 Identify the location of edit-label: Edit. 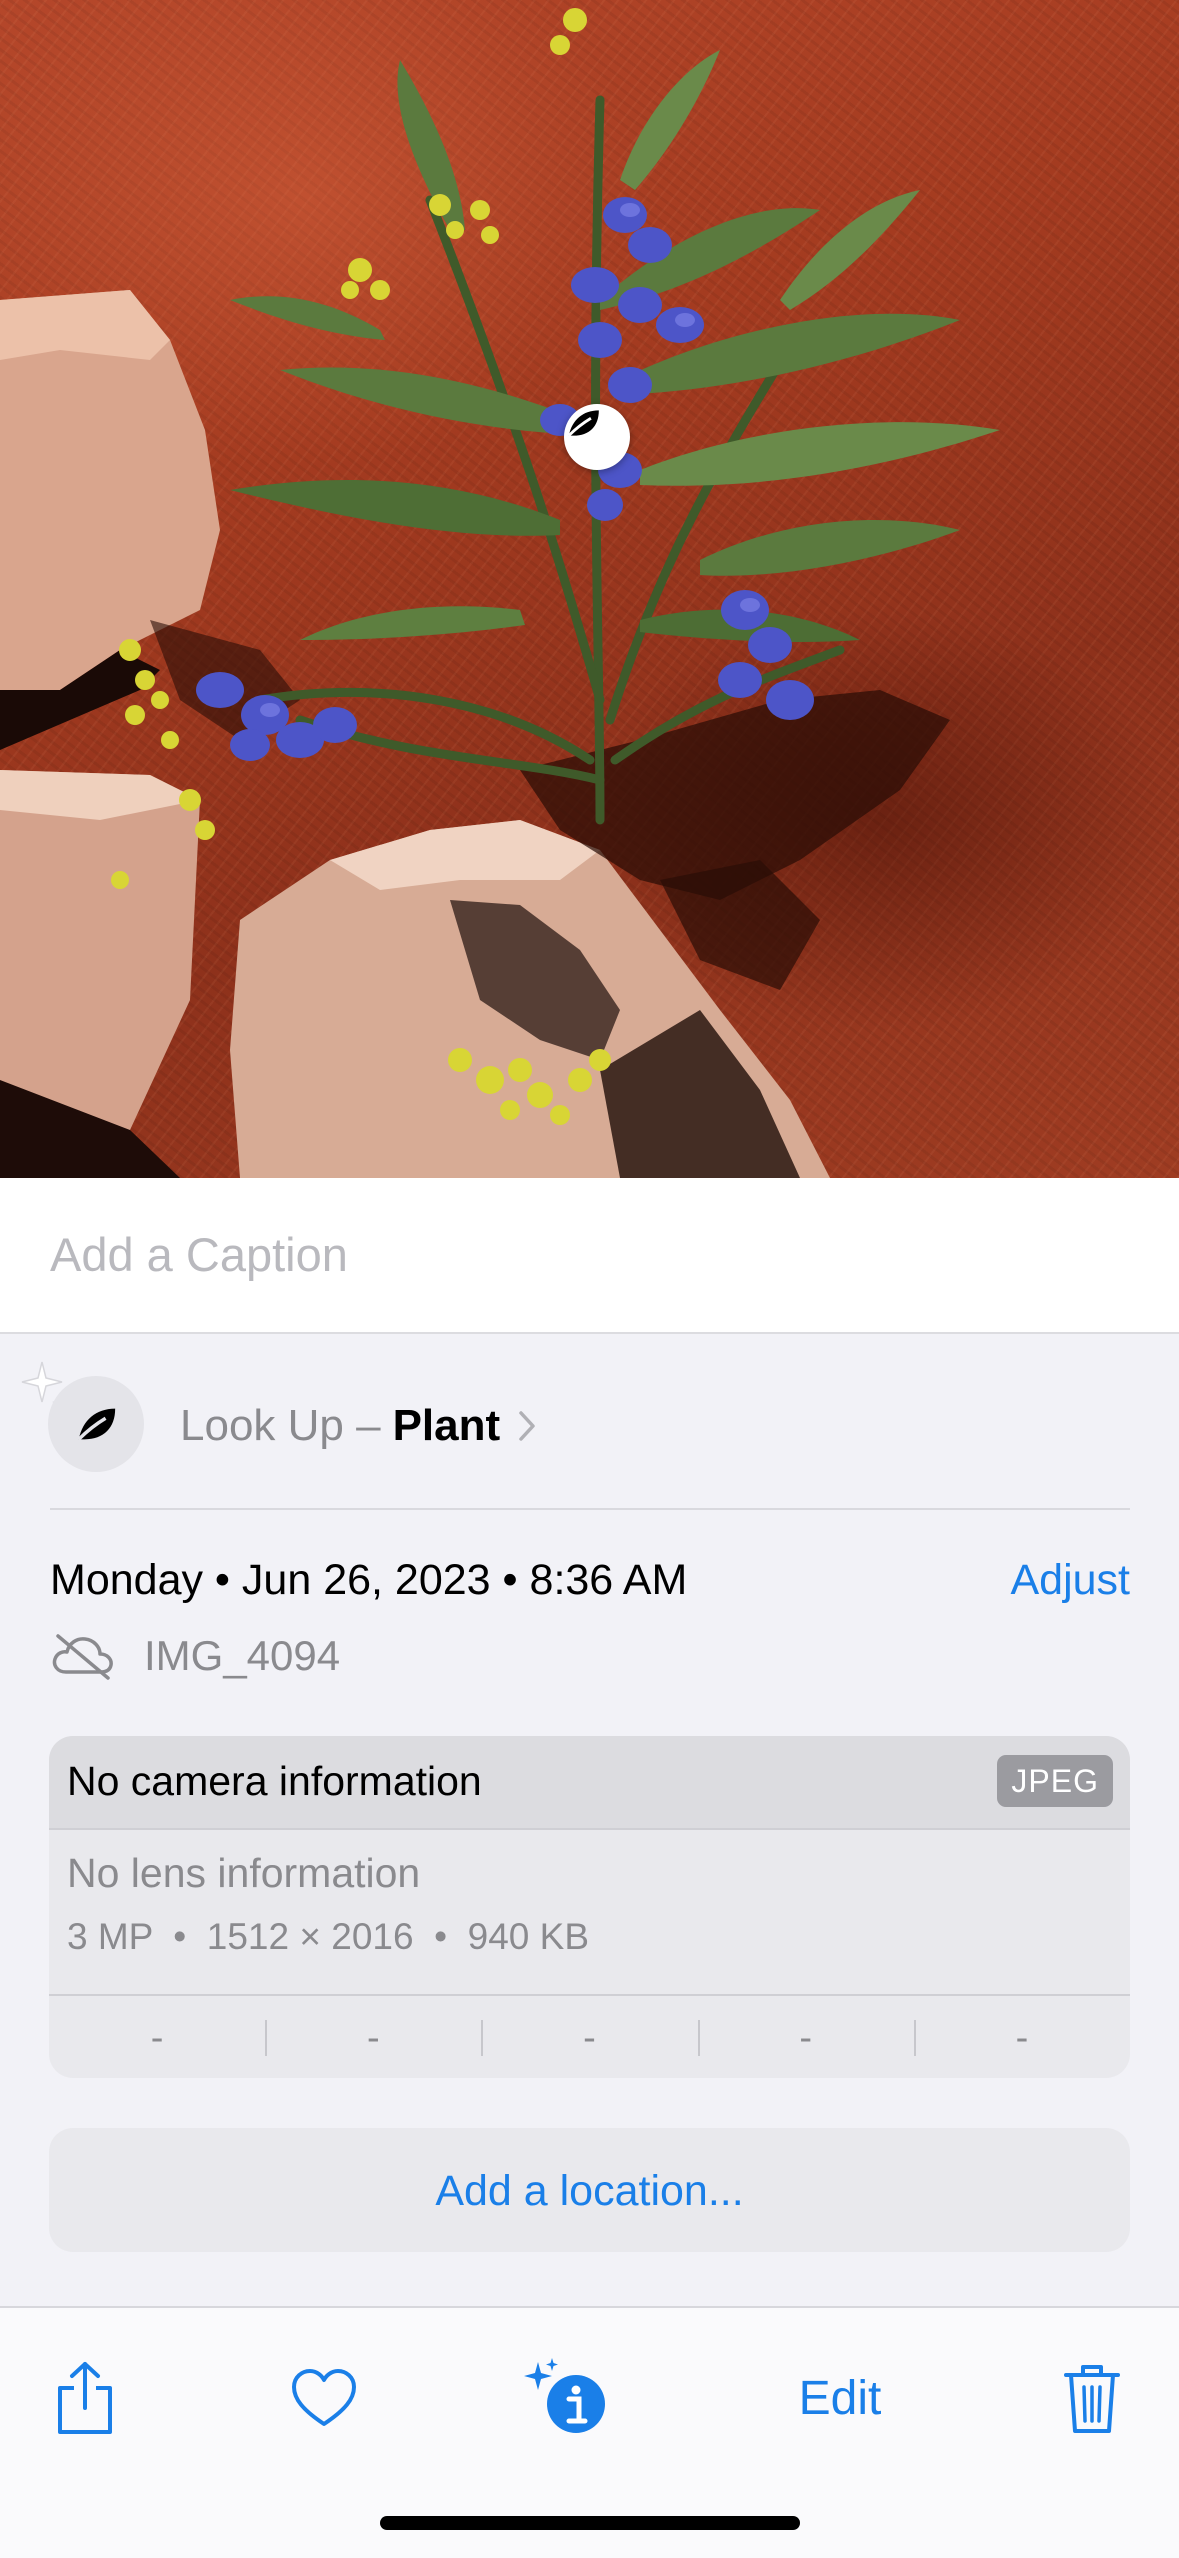
(840, 2398).